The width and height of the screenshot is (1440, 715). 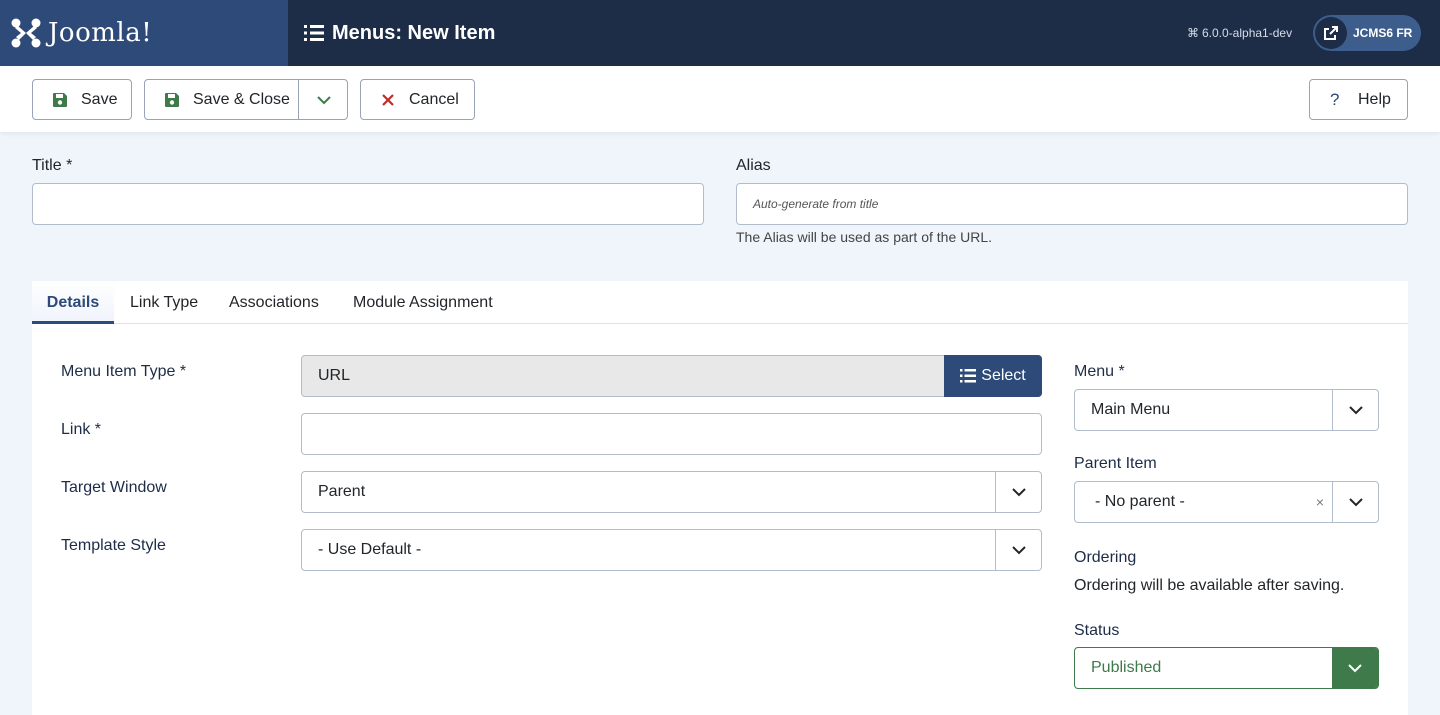 I want to click on template-style-select: - Use Default -, so click(x=671, y=550).